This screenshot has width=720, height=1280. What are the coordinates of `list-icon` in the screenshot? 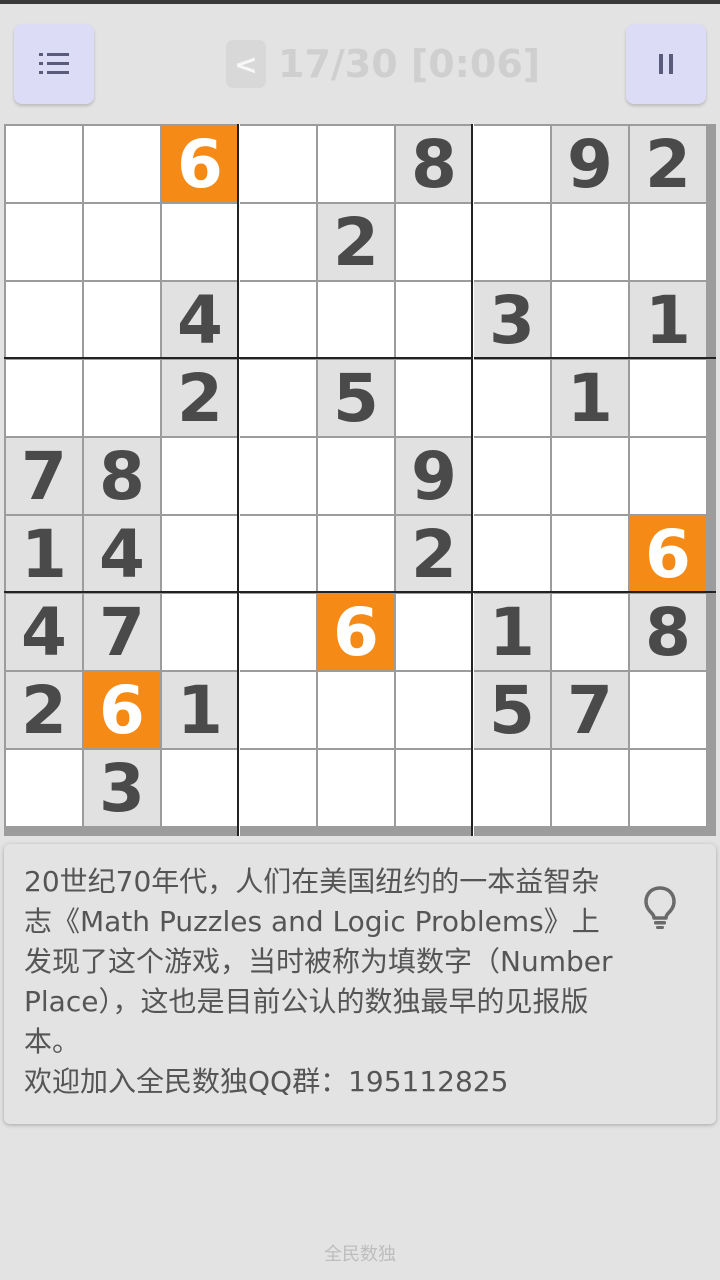 It's located at (54, 63).